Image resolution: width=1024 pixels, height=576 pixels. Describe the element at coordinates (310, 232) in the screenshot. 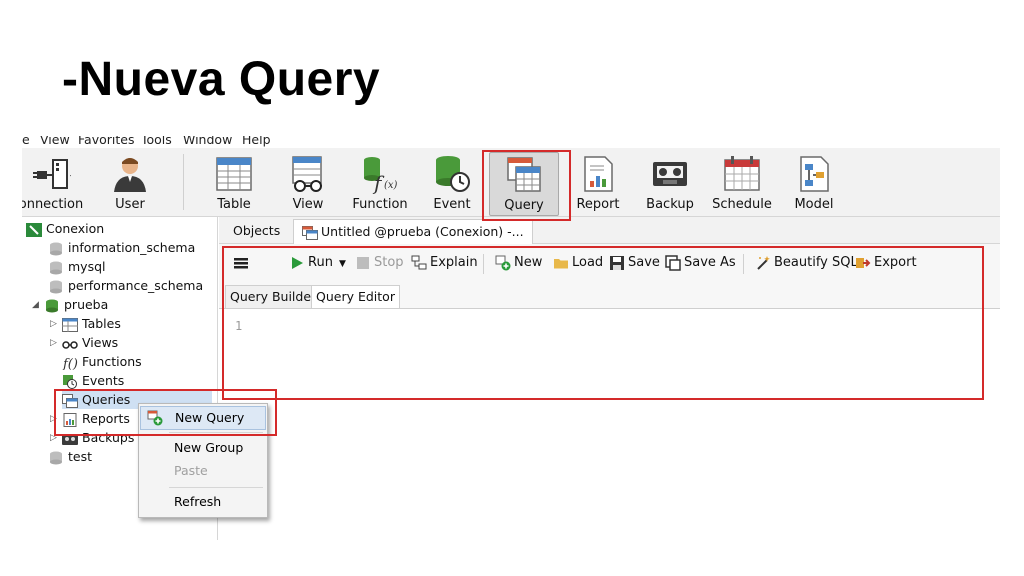

I see `query-tab-icon` at that location.